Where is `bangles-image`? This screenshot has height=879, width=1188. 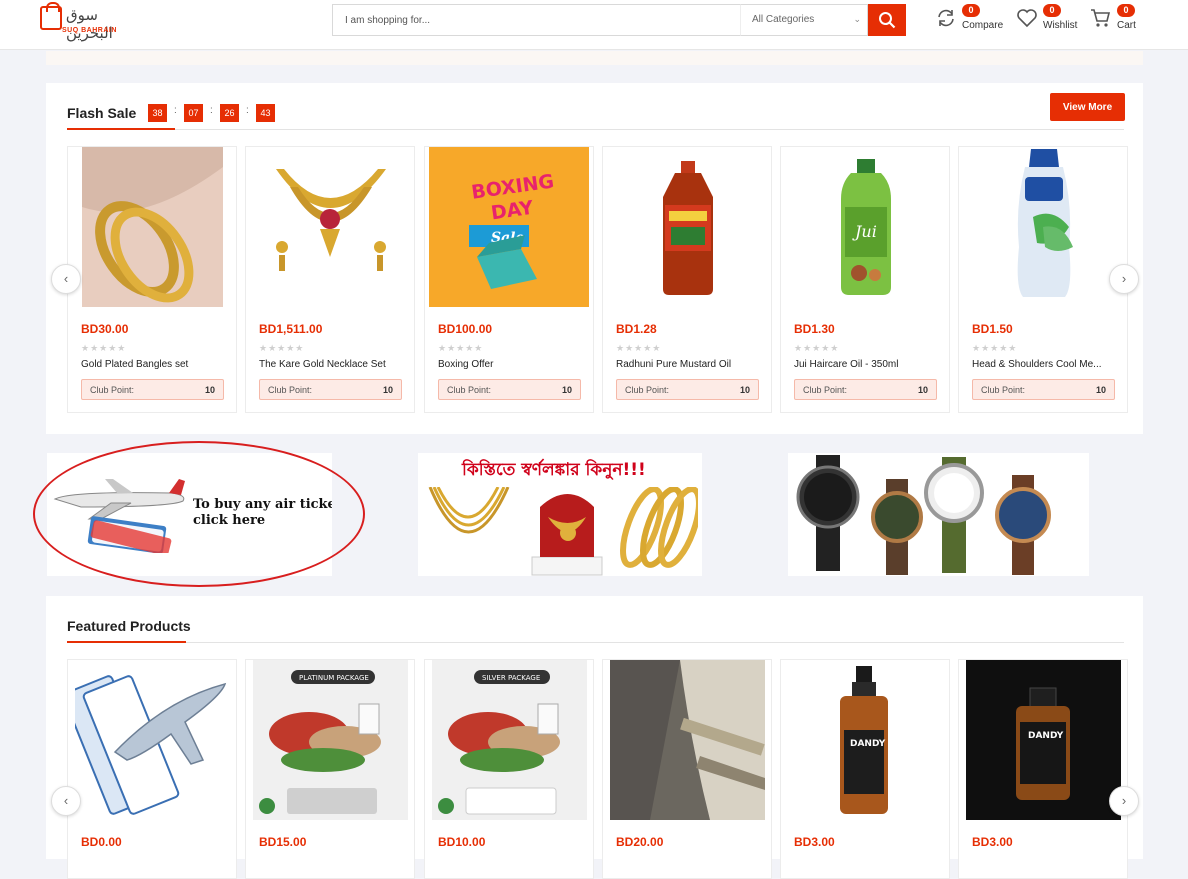 bangles-image is located at coordinates (152, 227).